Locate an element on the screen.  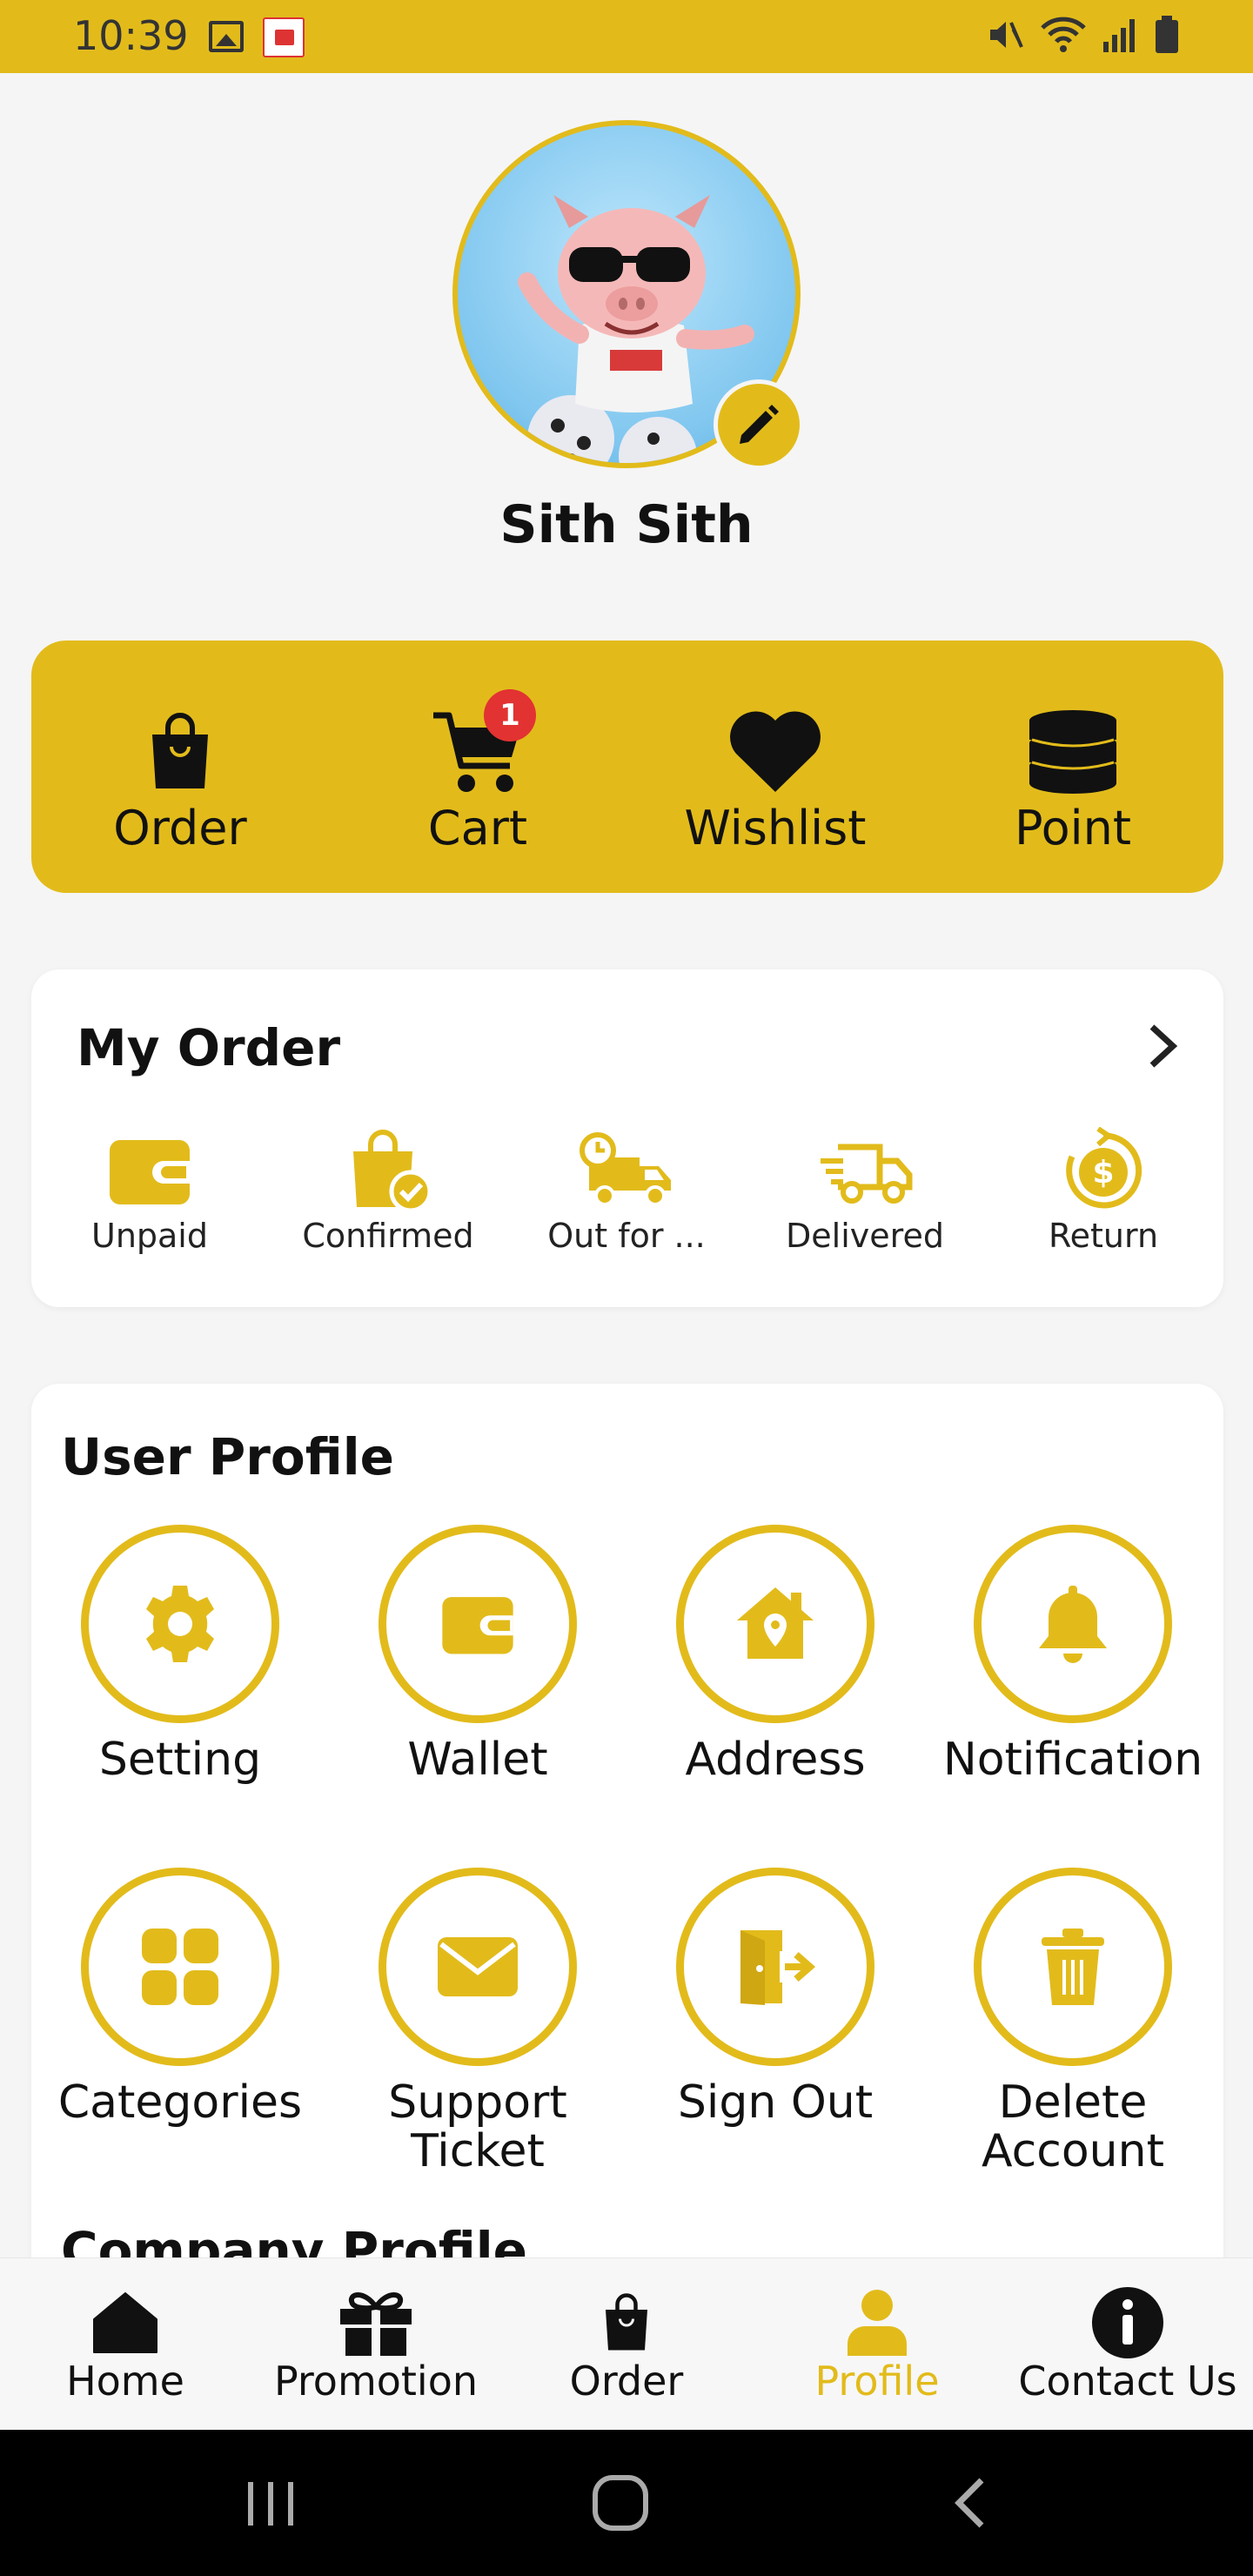
heart-icon is located at coordinates (775, 751).